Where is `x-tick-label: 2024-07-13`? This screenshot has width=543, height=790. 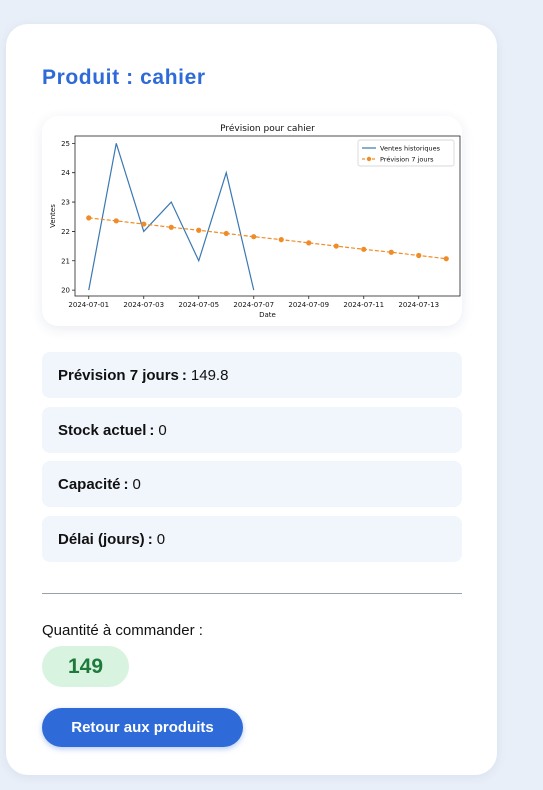 x-tick-label: 2024-07-13 is located at coordinates (418, 305).